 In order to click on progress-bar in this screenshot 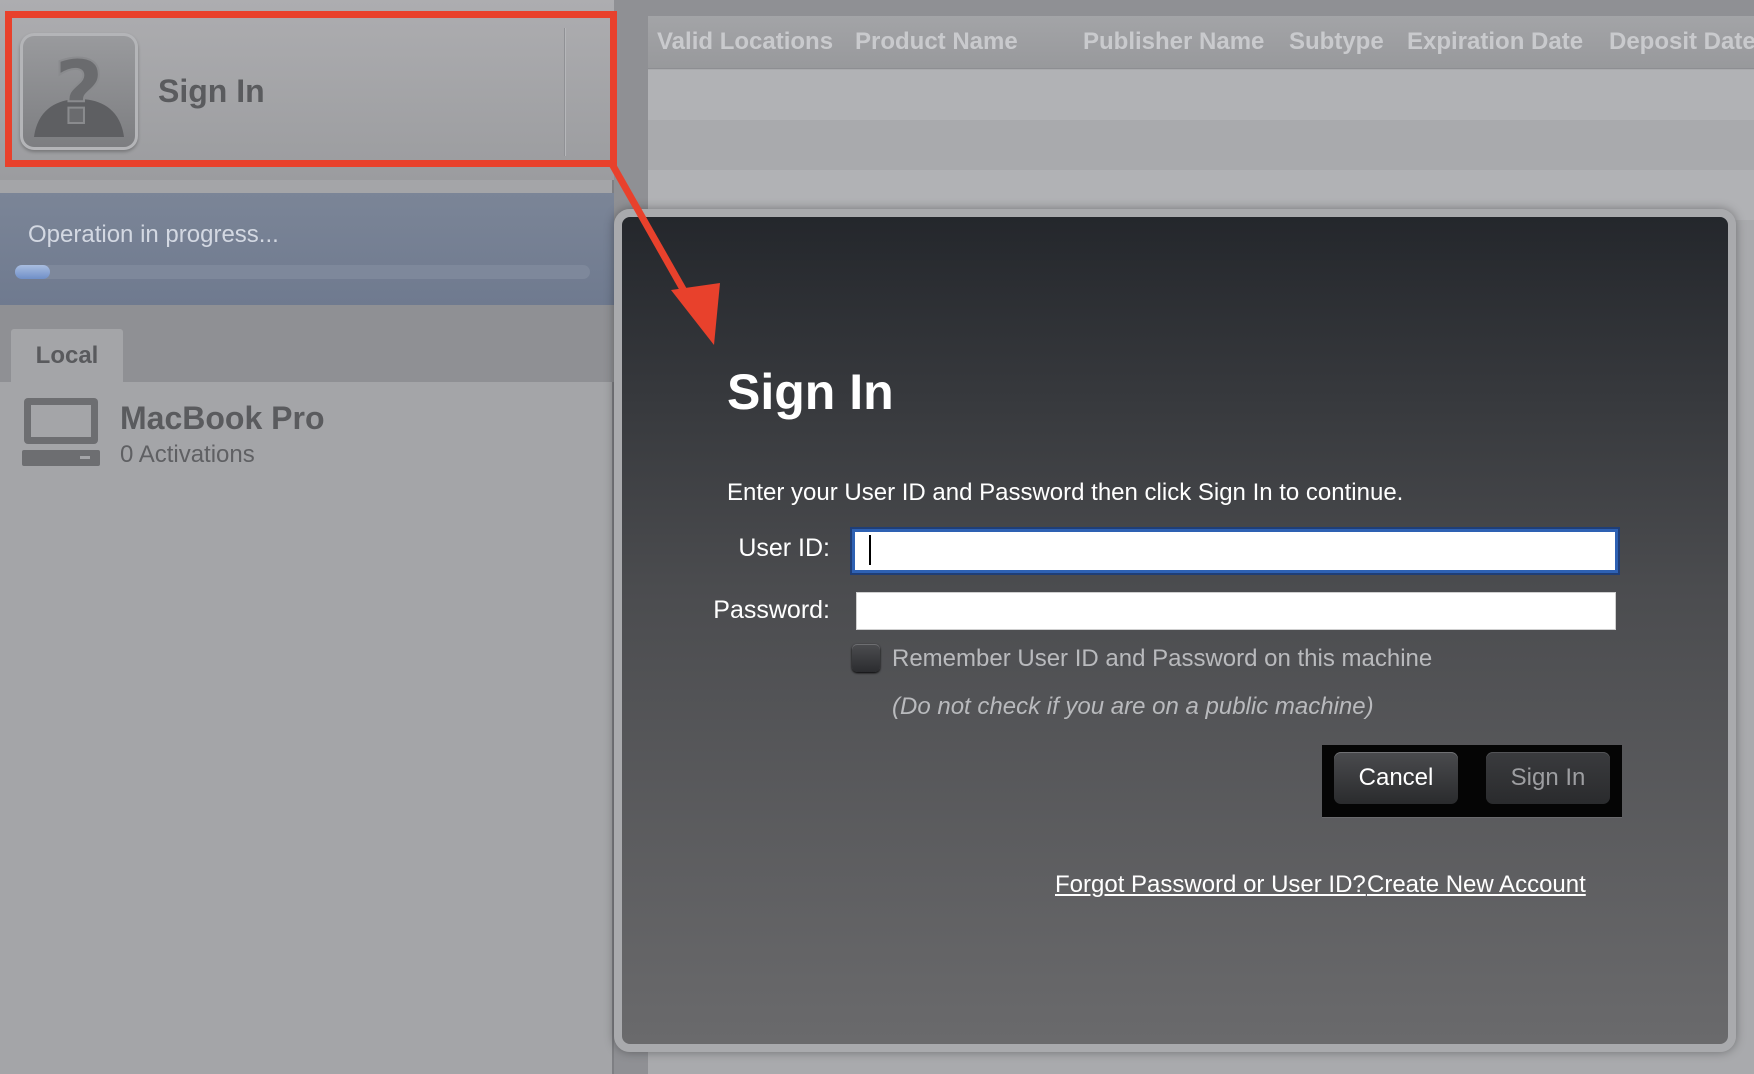, I will do `click(302, 272)`.